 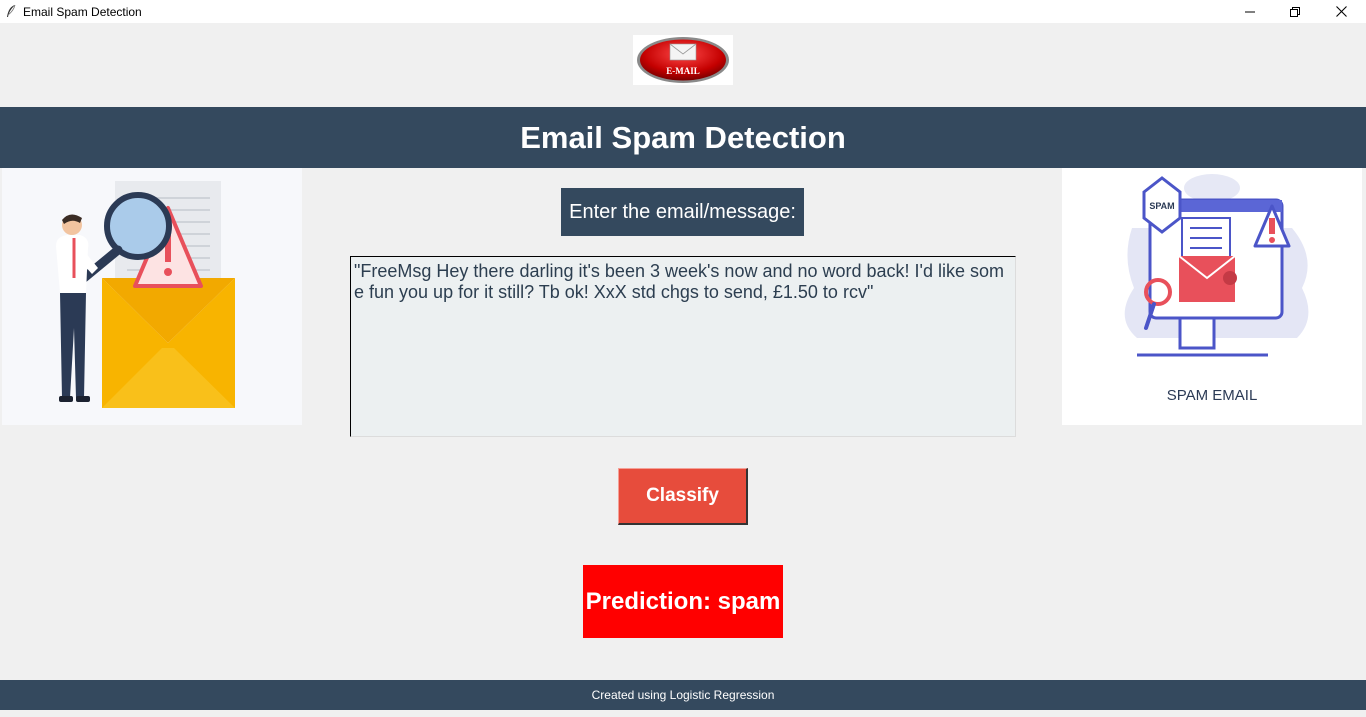 What do you see at coordinates (82, 12) in the screenshot?
I see `window-title: Email Spam Detection` at bounding box center [82, 12].